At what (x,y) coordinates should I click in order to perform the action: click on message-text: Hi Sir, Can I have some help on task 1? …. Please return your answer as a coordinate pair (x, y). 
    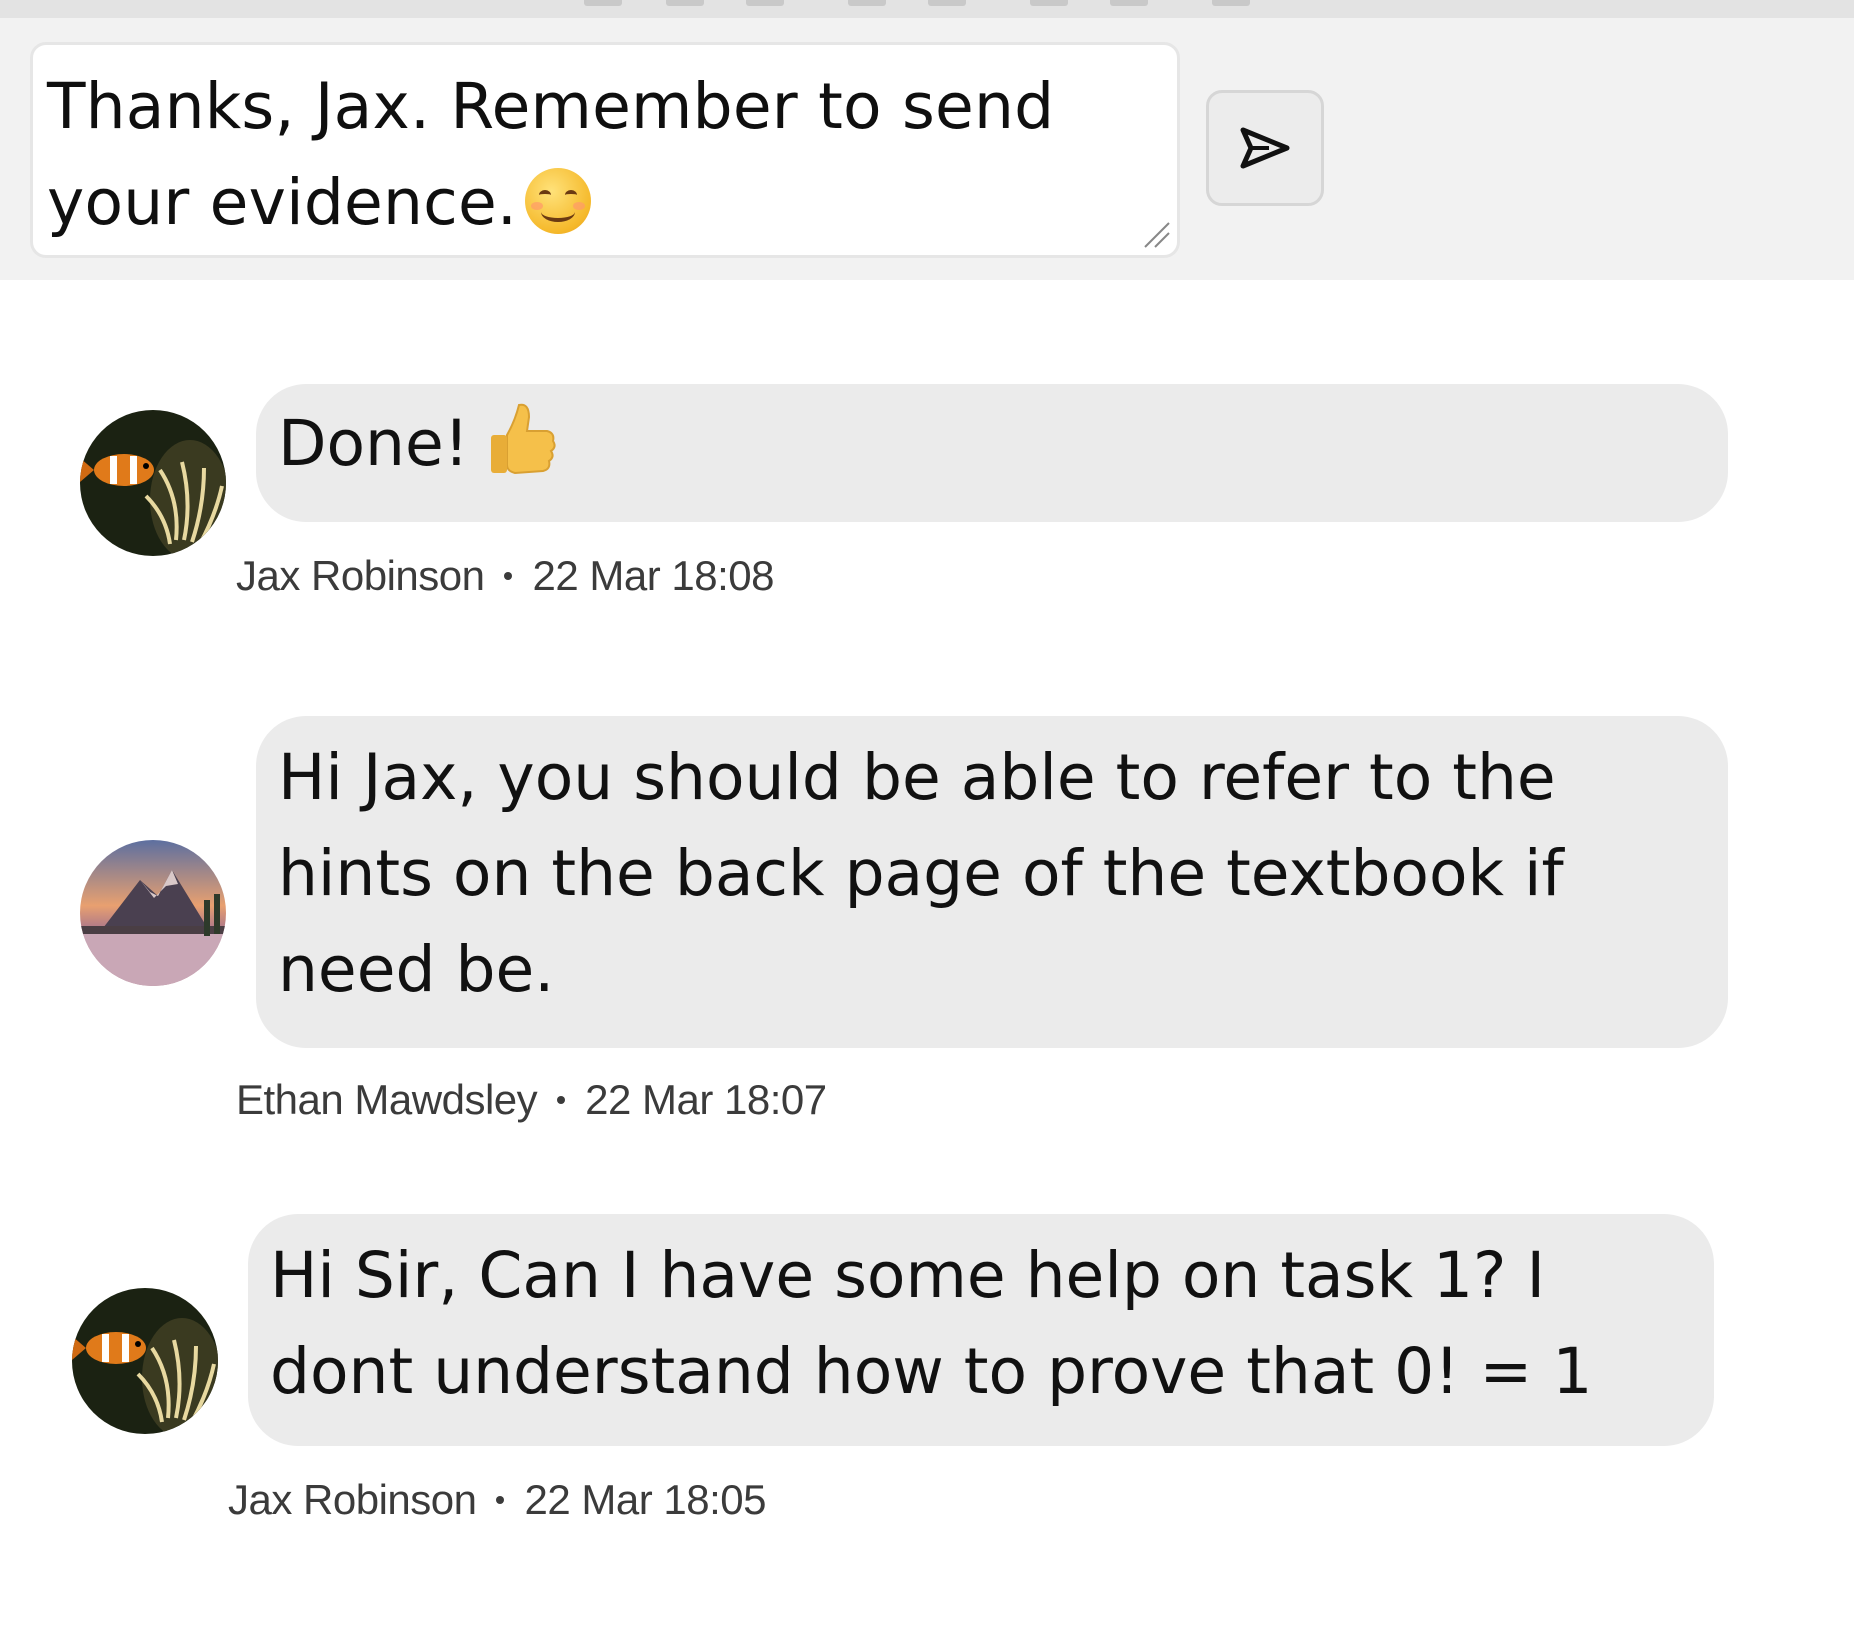
    Looking at the image, I should click on (931, 1323).